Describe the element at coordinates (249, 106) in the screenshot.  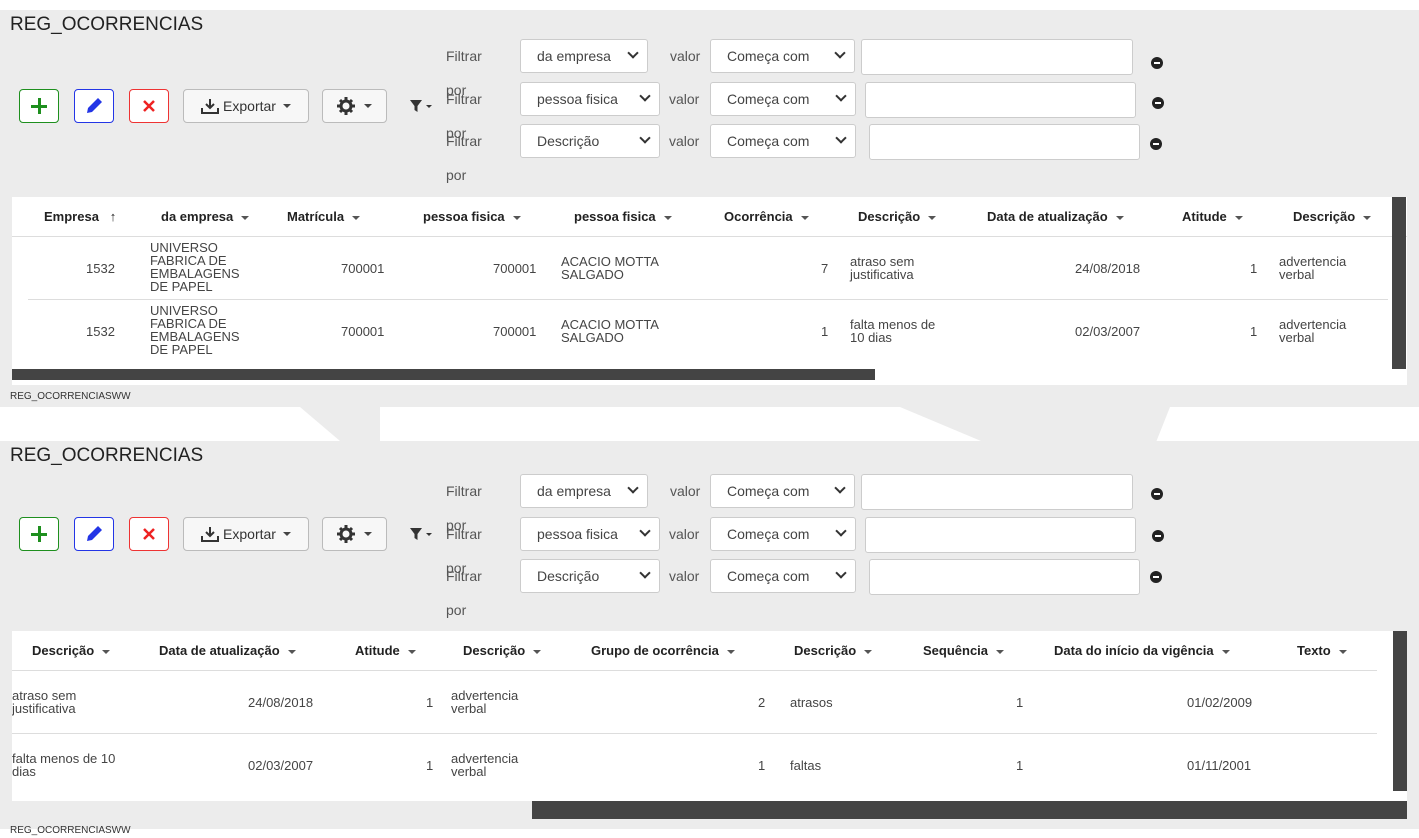
I see `export-label: Exportar` at that location.